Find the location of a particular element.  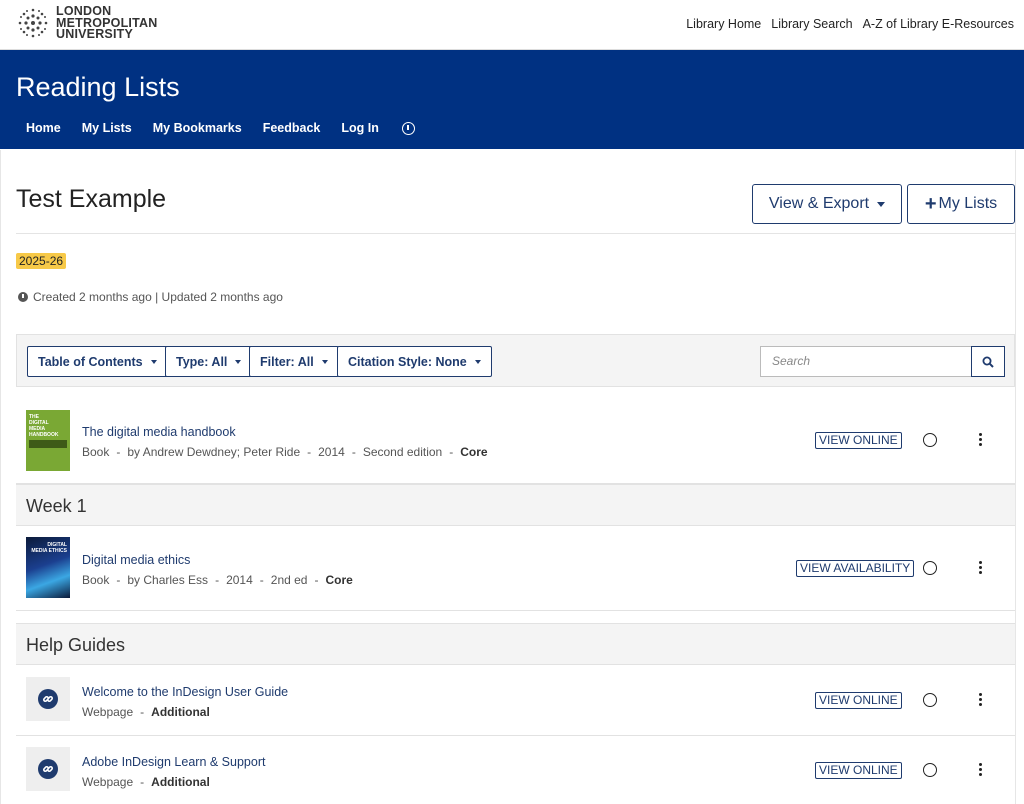

view-export-label: View & Export is located at coordinates (819, 203).